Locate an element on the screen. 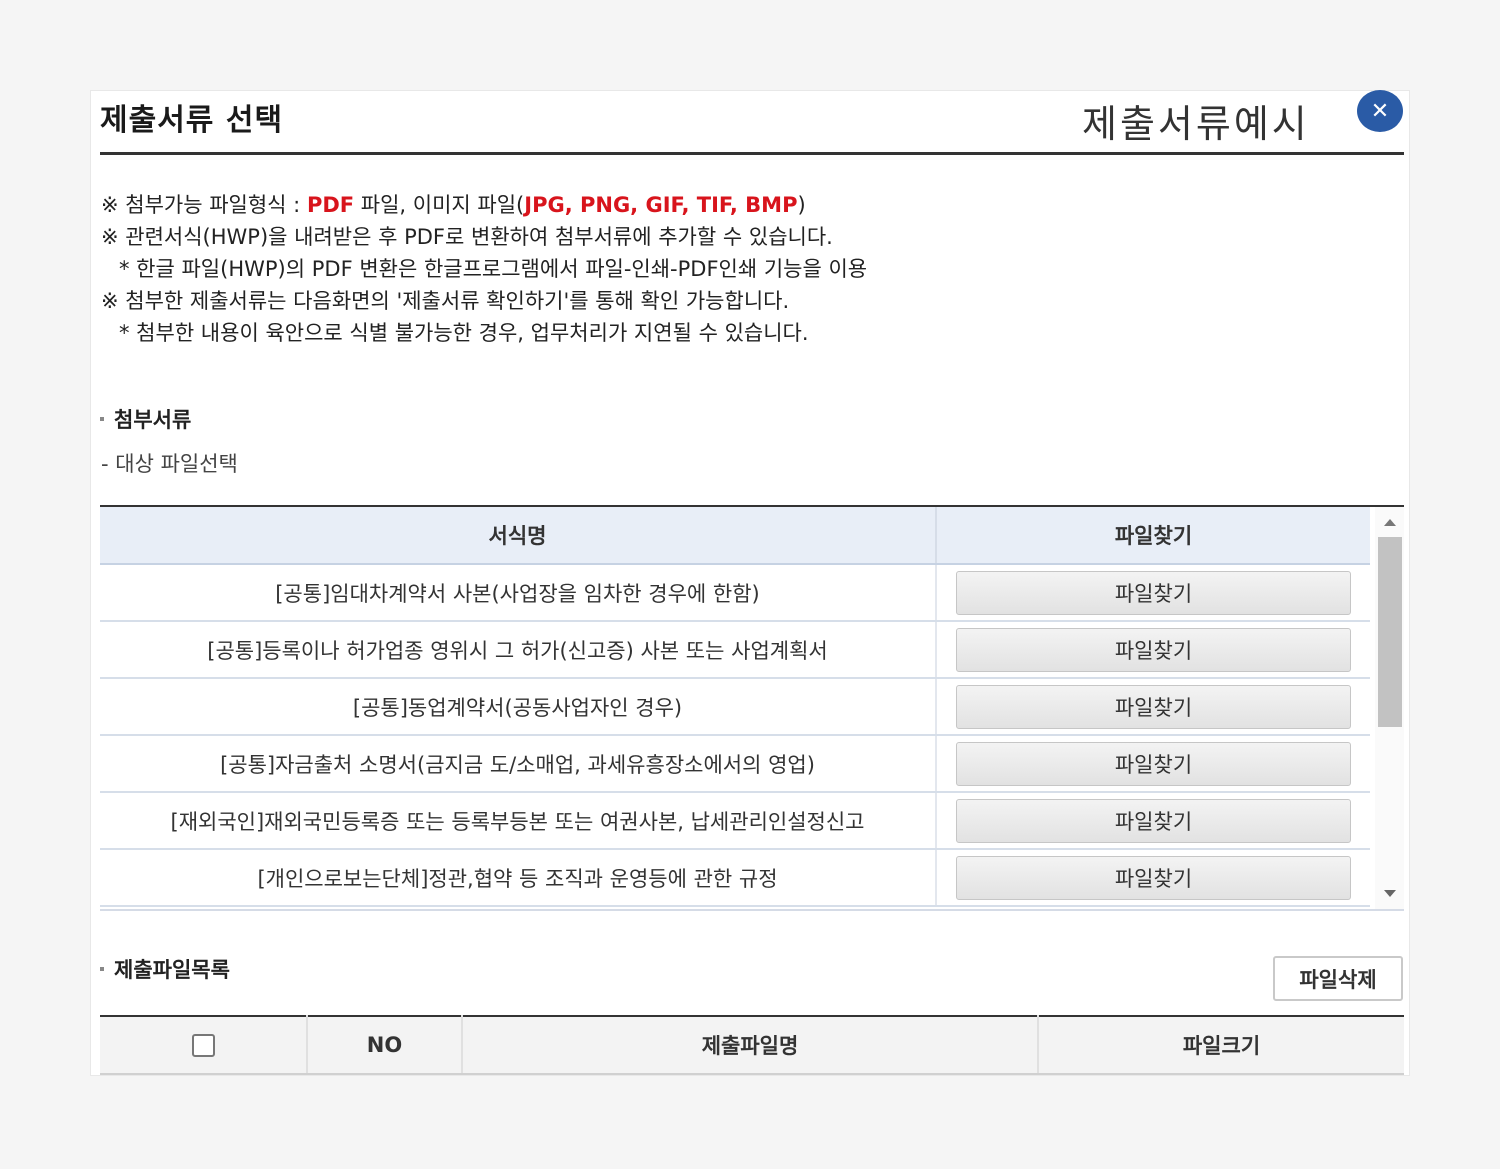 The image size is (1500, 1169). column-header-file-size: 파일크기 is located at coordinates (1221, 1045).